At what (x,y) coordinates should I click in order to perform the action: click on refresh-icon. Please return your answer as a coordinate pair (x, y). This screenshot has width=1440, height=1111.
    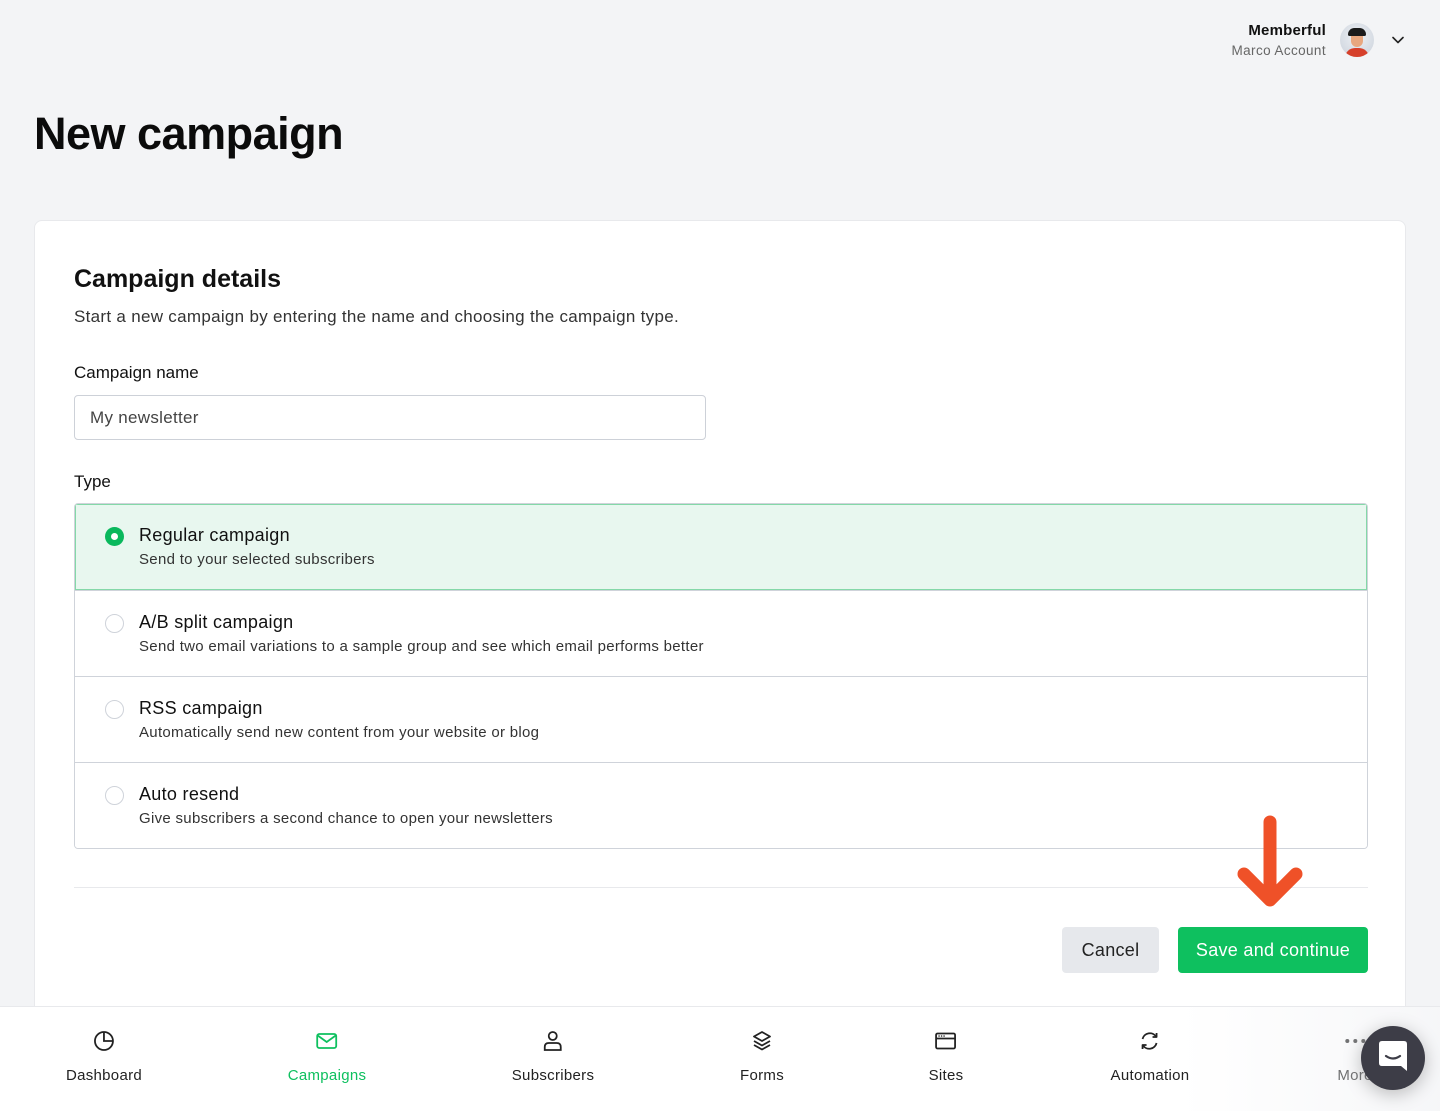
    Looking at the image, I should click on (1150, 1041).